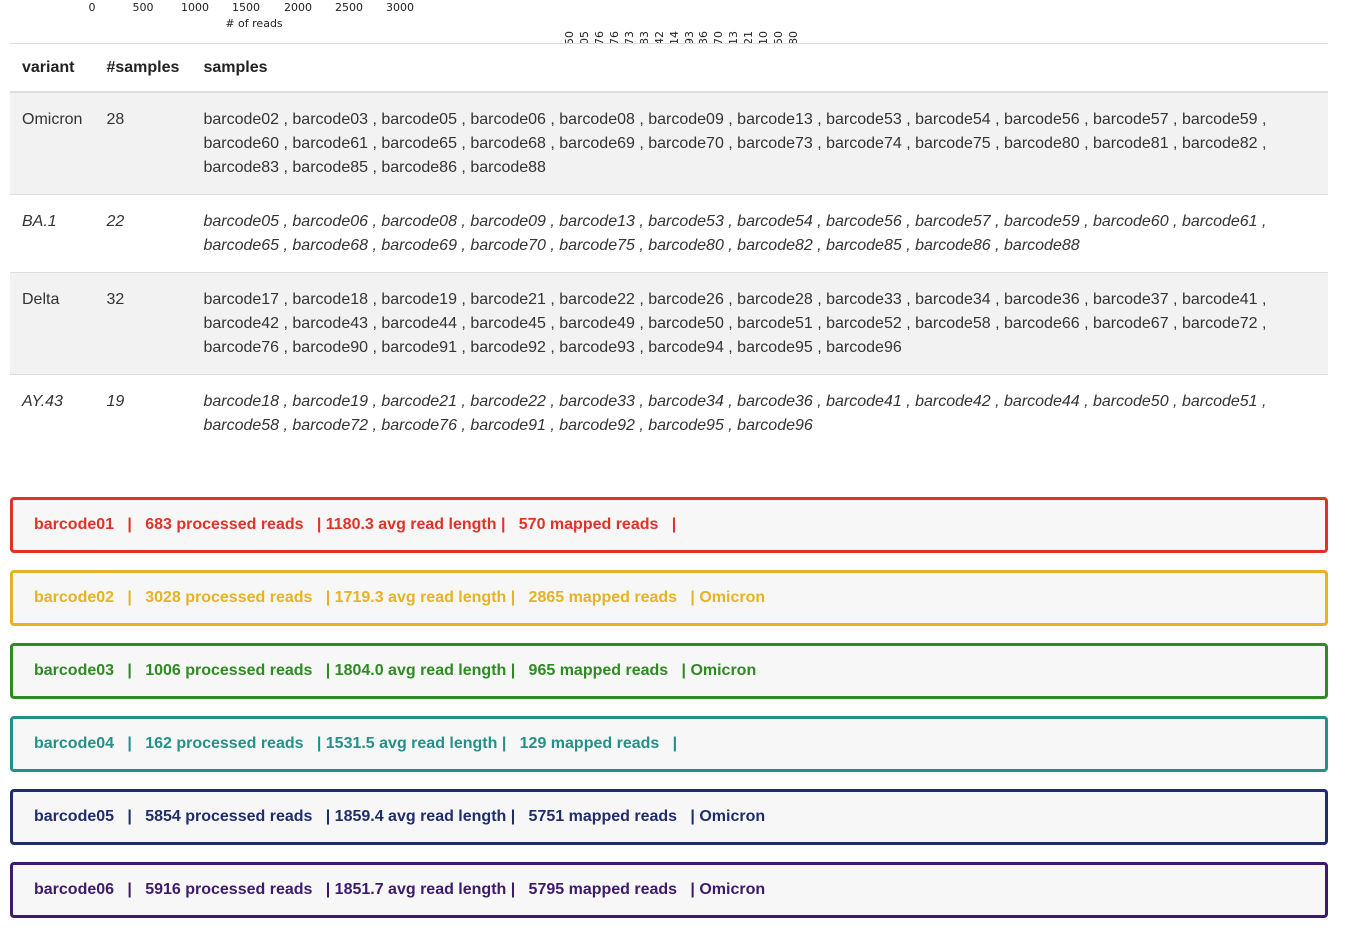 Image resolution: width=1346 pixels, height=930 pixels. Describe the element at coordinates (143, 413) in the screenshot. I see `sample-count: 19` at that location.